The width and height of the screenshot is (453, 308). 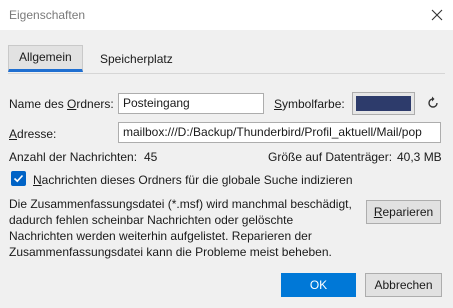 I want to click on address-label-accesskey: A, so click(x=13, y=134).